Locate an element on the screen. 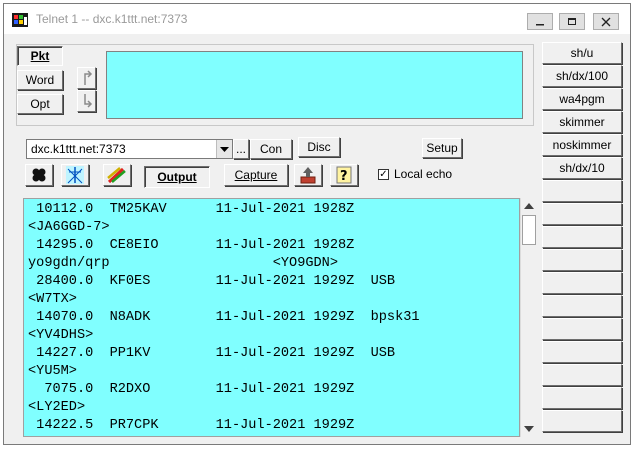 This screenshot has height=454, width=637. terminal-line: <LY2ED> is located at coordinates (57, 407).